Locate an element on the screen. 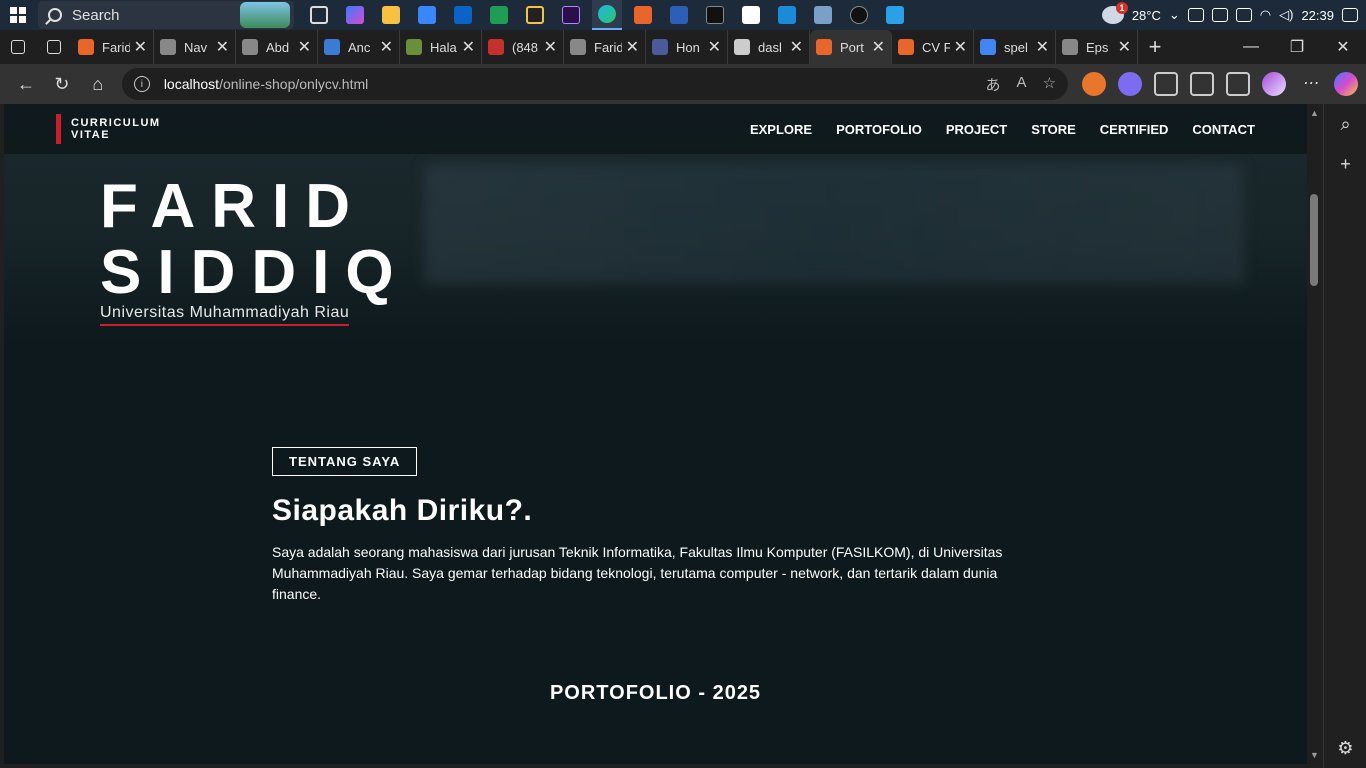 The image size is (1366, 768). weather-icon: 1 is located at coordinates (1114, 13).